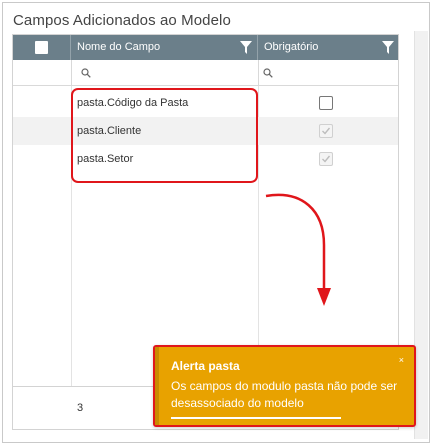 This screenshot has height=445, width=432. I want to click on column-header-required-label: Obrigatório, so click(291, 47).